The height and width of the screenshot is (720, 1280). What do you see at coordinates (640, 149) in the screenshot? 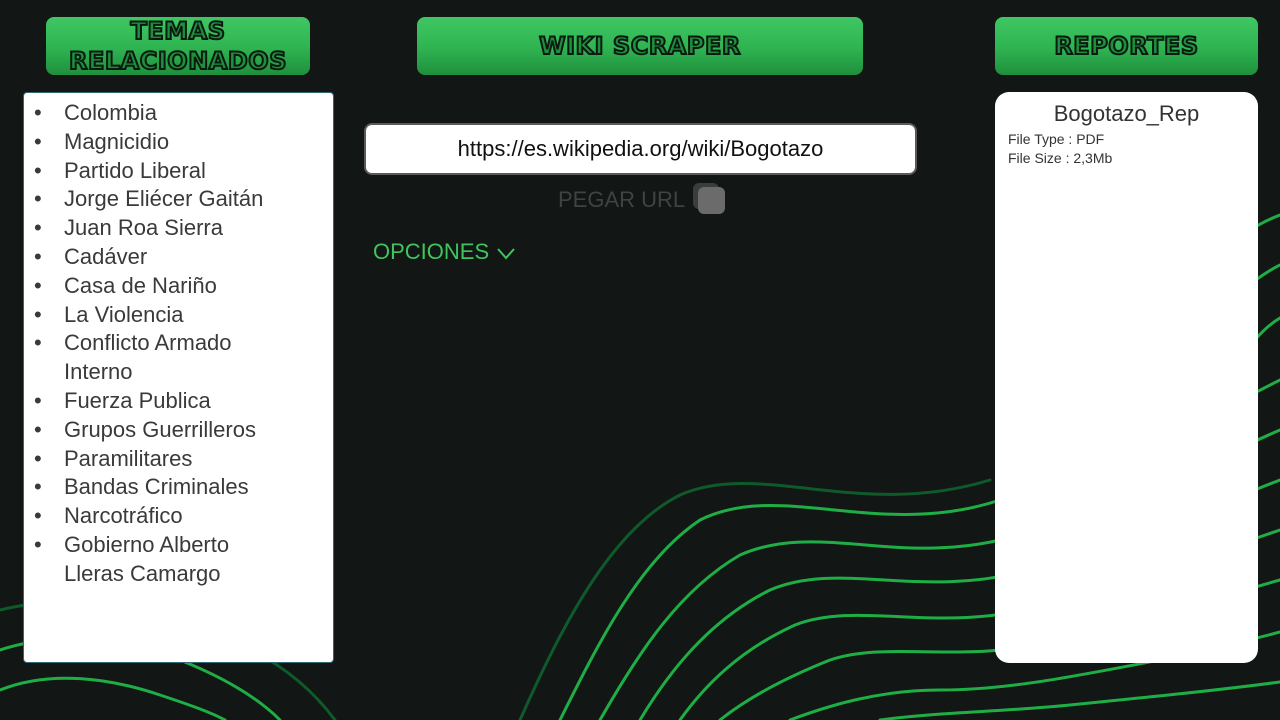
I see `url-input: https://es.wikipedia.org/wiki/Bogotazo` at bounding box center [640, 149].